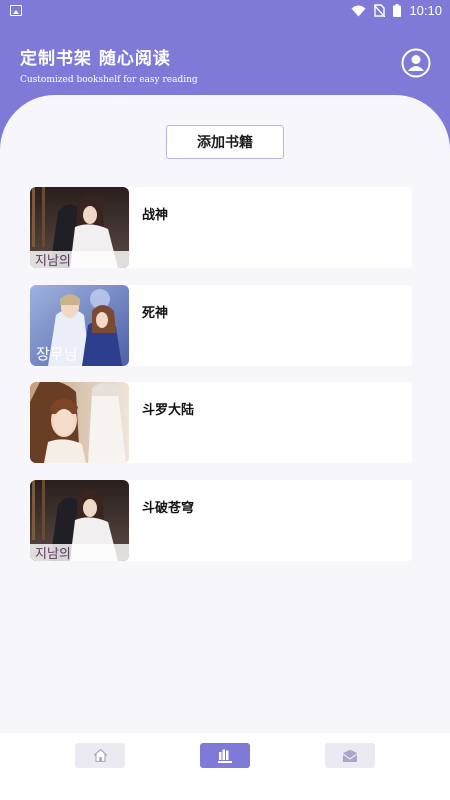 The width and height of the screenshot is (450, 800). Describe the element at coordinates (225, 11) in the screenshot. I see `status-bar: 10:10` at that location.